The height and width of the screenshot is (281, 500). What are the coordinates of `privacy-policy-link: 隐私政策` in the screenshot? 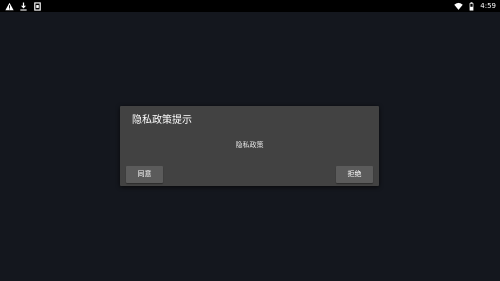 It's located at (249, 145).